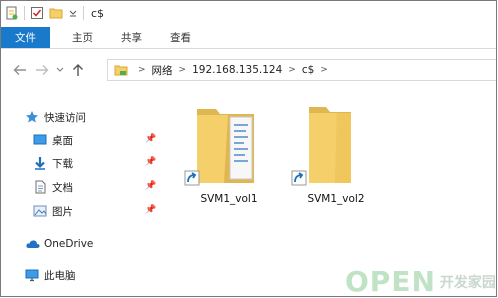 The image size is (498, 298). What do you see at coordinates (162, 70) in the screenshot?
I see `breadcrumb-network: 网络` at bounding box center [162, 70].